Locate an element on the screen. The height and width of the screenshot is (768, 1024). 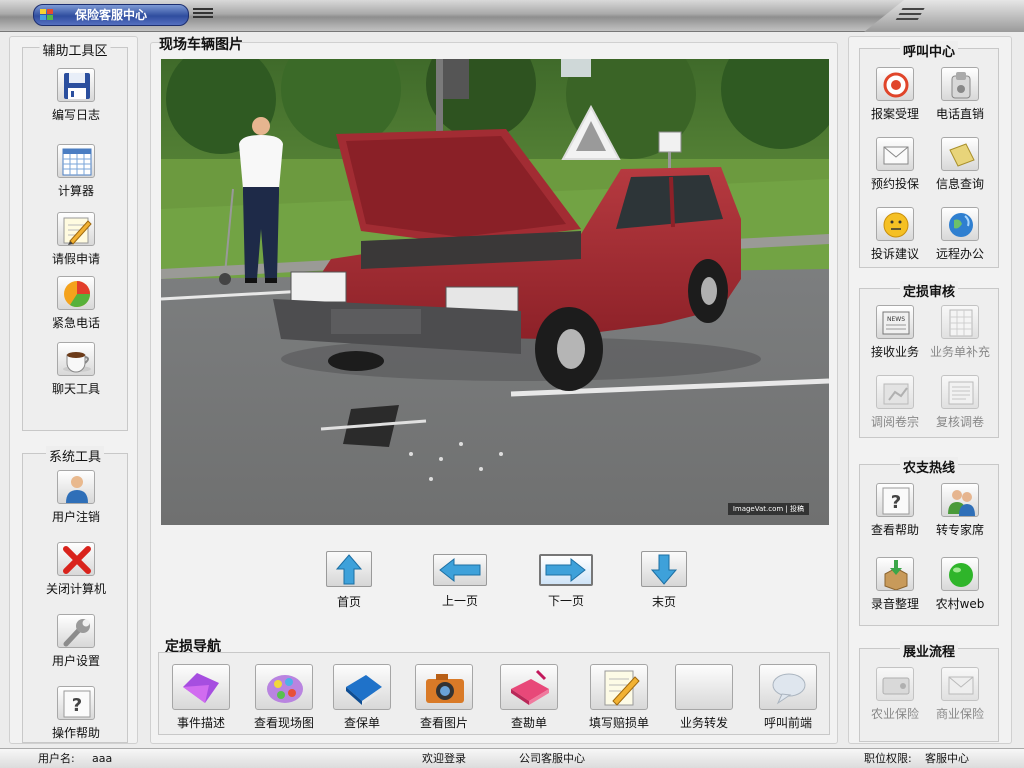
aux-item-calculator: 计算器 is located at coordinates (76, 171).